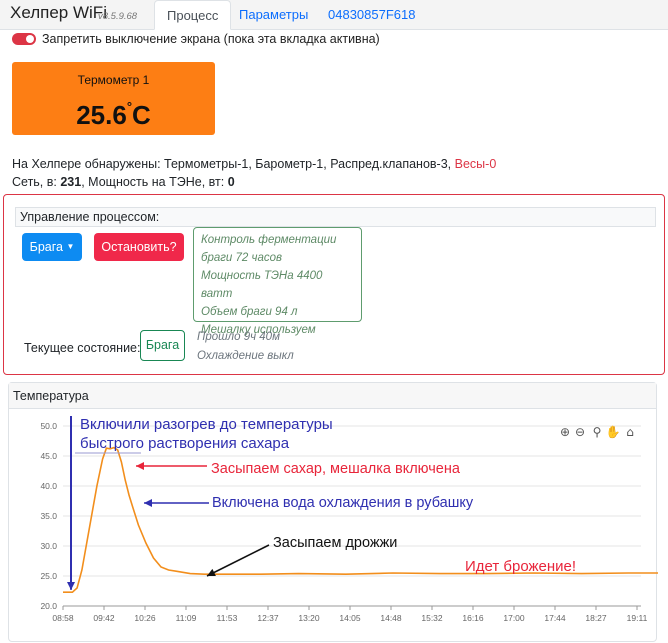 Image resolution: width=668 pixels, height=643 pixels. Describe the element at coordinates (118, 16) in the screenshot. I see `version-label: v8.5.9.68` at that location.